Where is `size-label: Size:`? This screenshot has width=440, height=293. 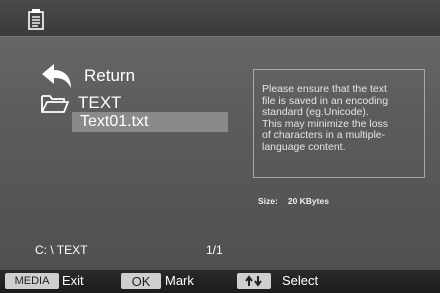 size-label: Size: is located at coordinates (268, 201).